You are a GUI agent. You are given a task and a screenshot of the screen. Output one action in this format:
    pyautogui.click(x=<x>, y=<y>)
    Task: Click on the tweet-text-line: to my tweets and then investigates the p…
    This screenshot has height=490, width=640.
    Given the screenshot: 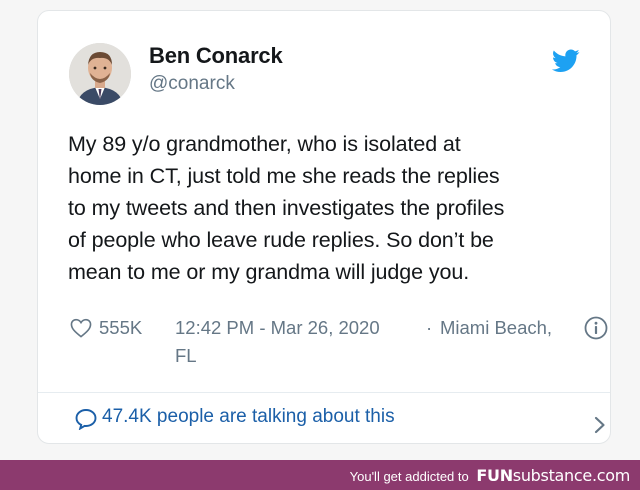 What is the action you would take?
    pyautogui.click(x=286, y=208)
    